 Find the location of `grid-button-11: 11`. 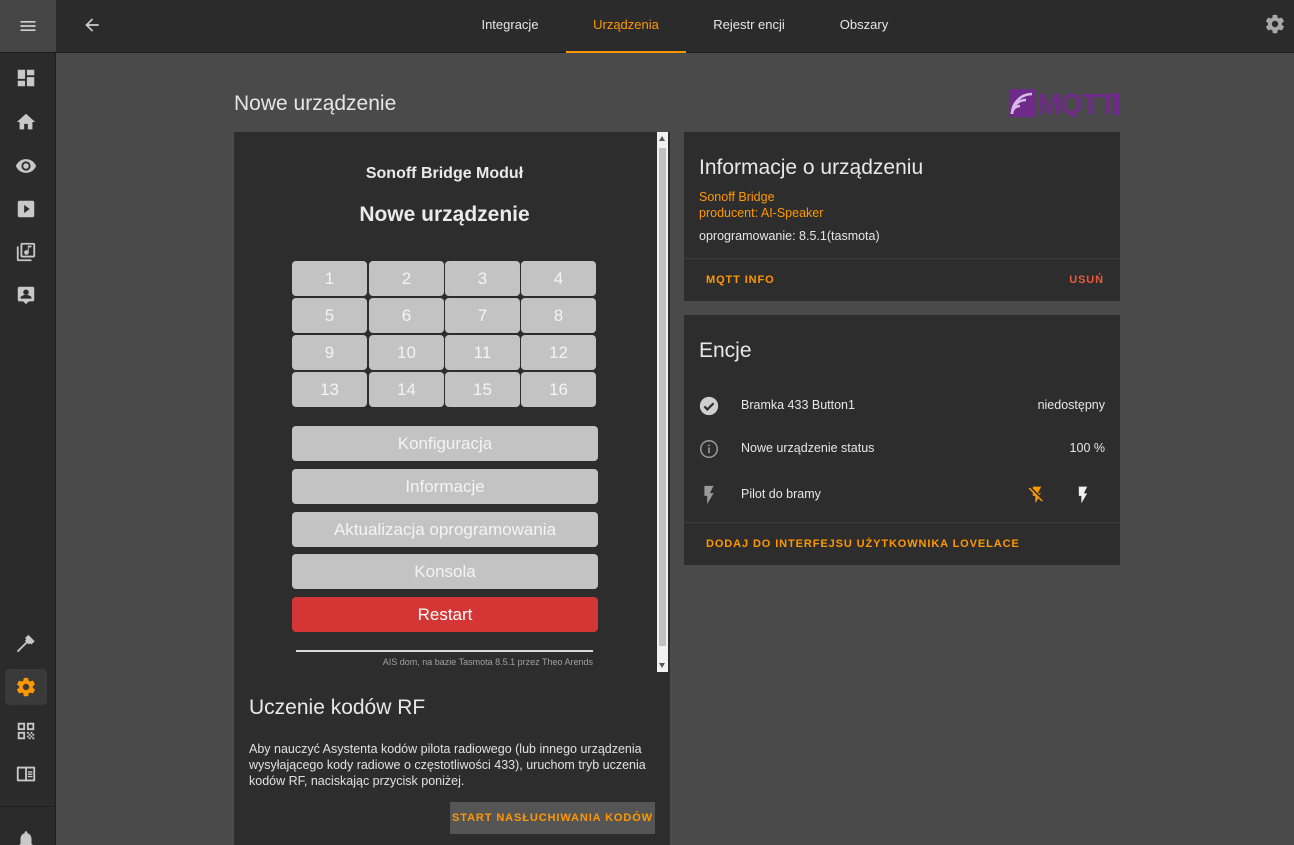

grid-button-11: 11 is located at coordinates (482, 352).